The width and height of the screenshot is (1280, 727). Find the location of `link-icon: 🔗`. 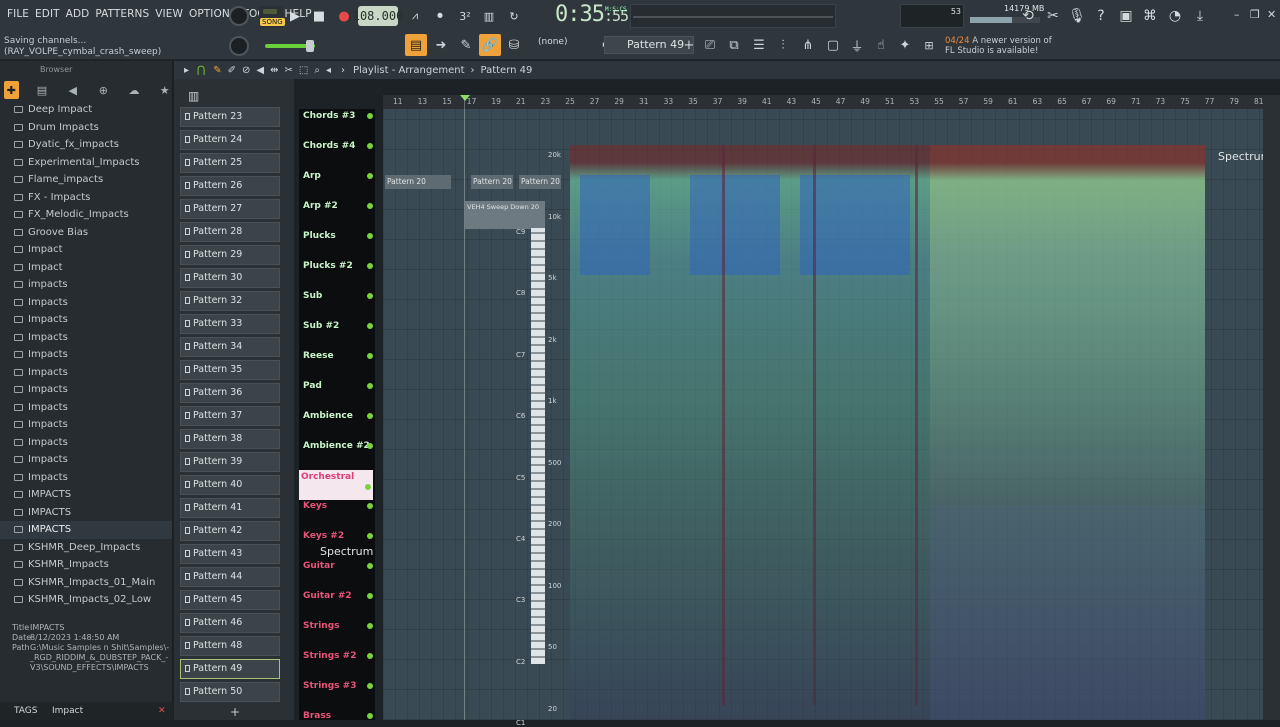

link-icon: 🔗 is located at coordinates (490, 45).